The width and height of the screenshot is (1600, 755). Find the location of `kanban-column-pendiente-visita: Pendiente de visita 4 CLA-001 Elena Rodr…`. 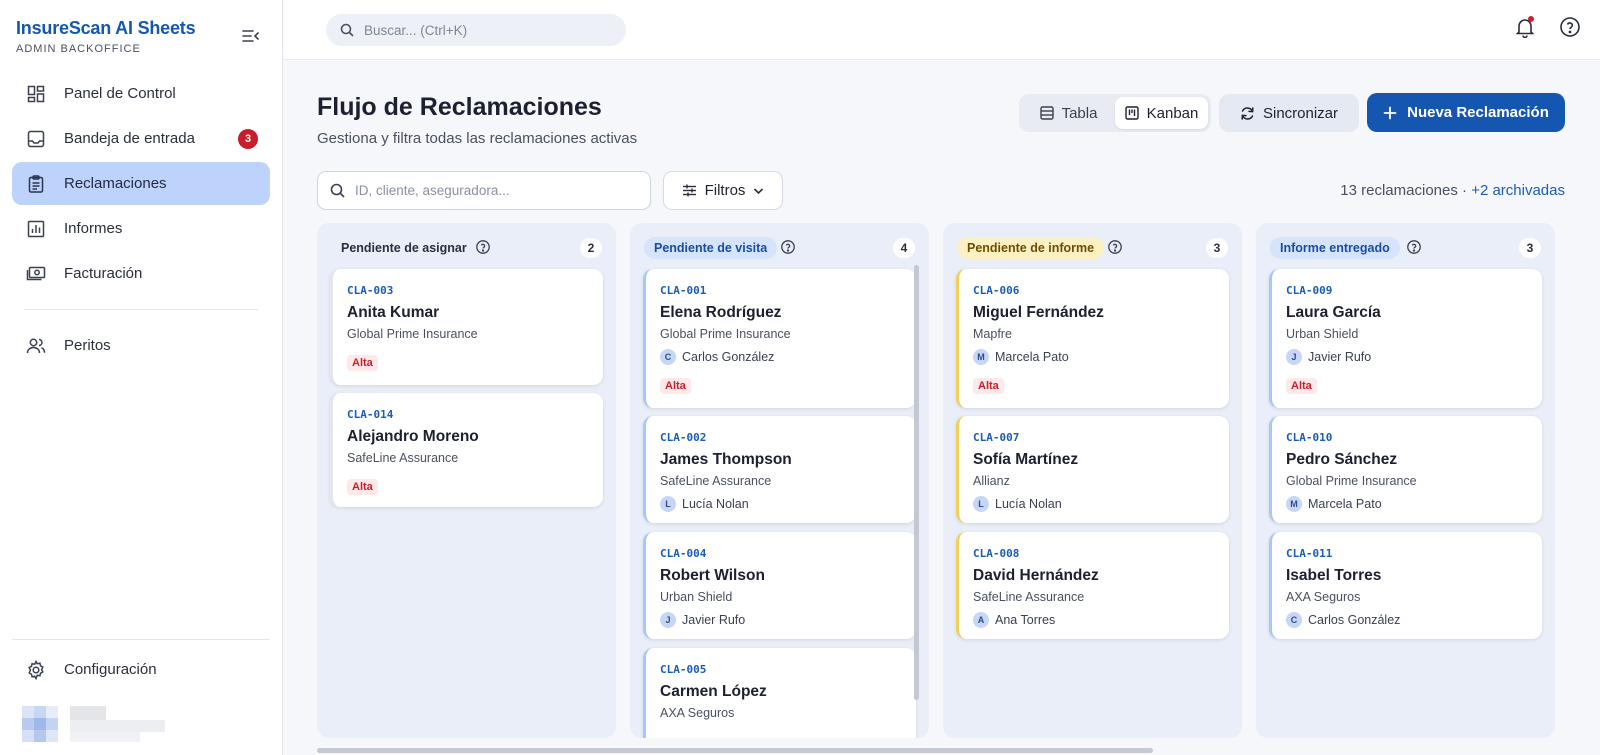

kanban-column-pendiente-visita: Pendiente de visita 4 CLA-001 Elena Rodr… is located at coordinates (779, 480).